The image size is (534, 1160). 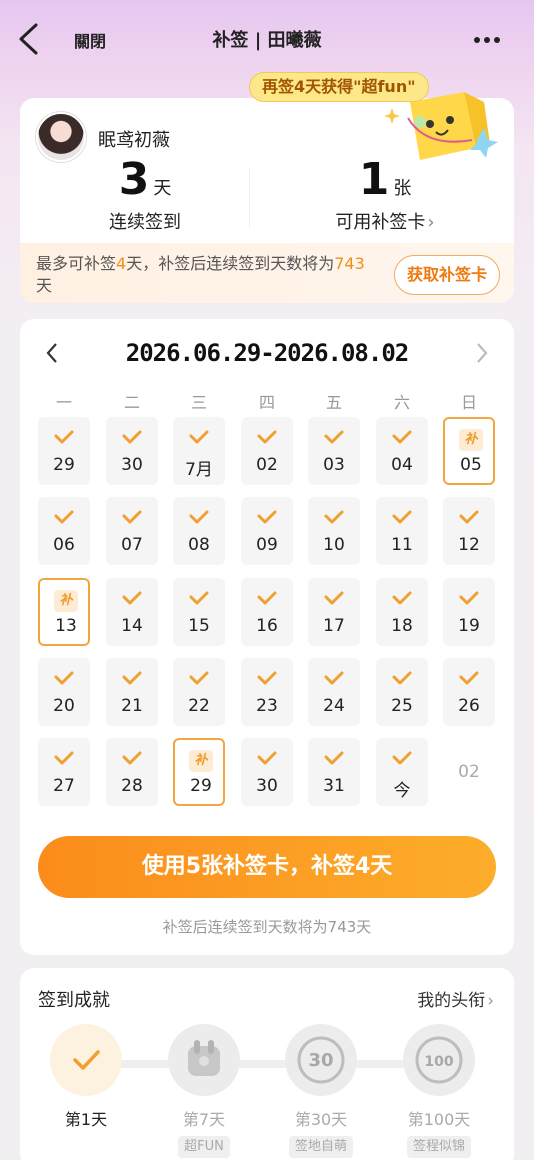 I want to click on date-range: 2026.06.29-2026.08.02, so click(x=267, y=353).